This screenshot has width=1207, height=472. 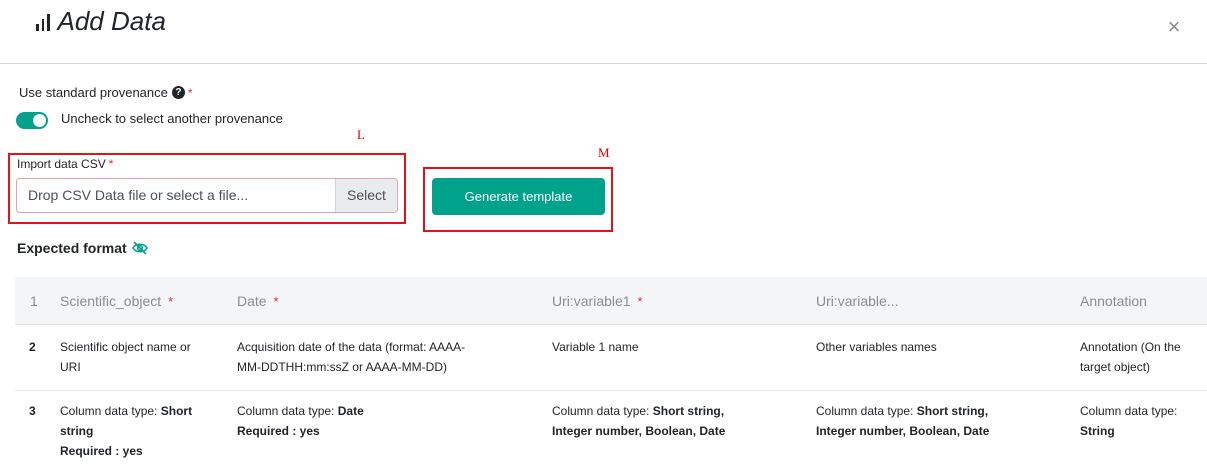 I want to click on import-csv-label: Import data CSV *, so click(x=65, y=164).